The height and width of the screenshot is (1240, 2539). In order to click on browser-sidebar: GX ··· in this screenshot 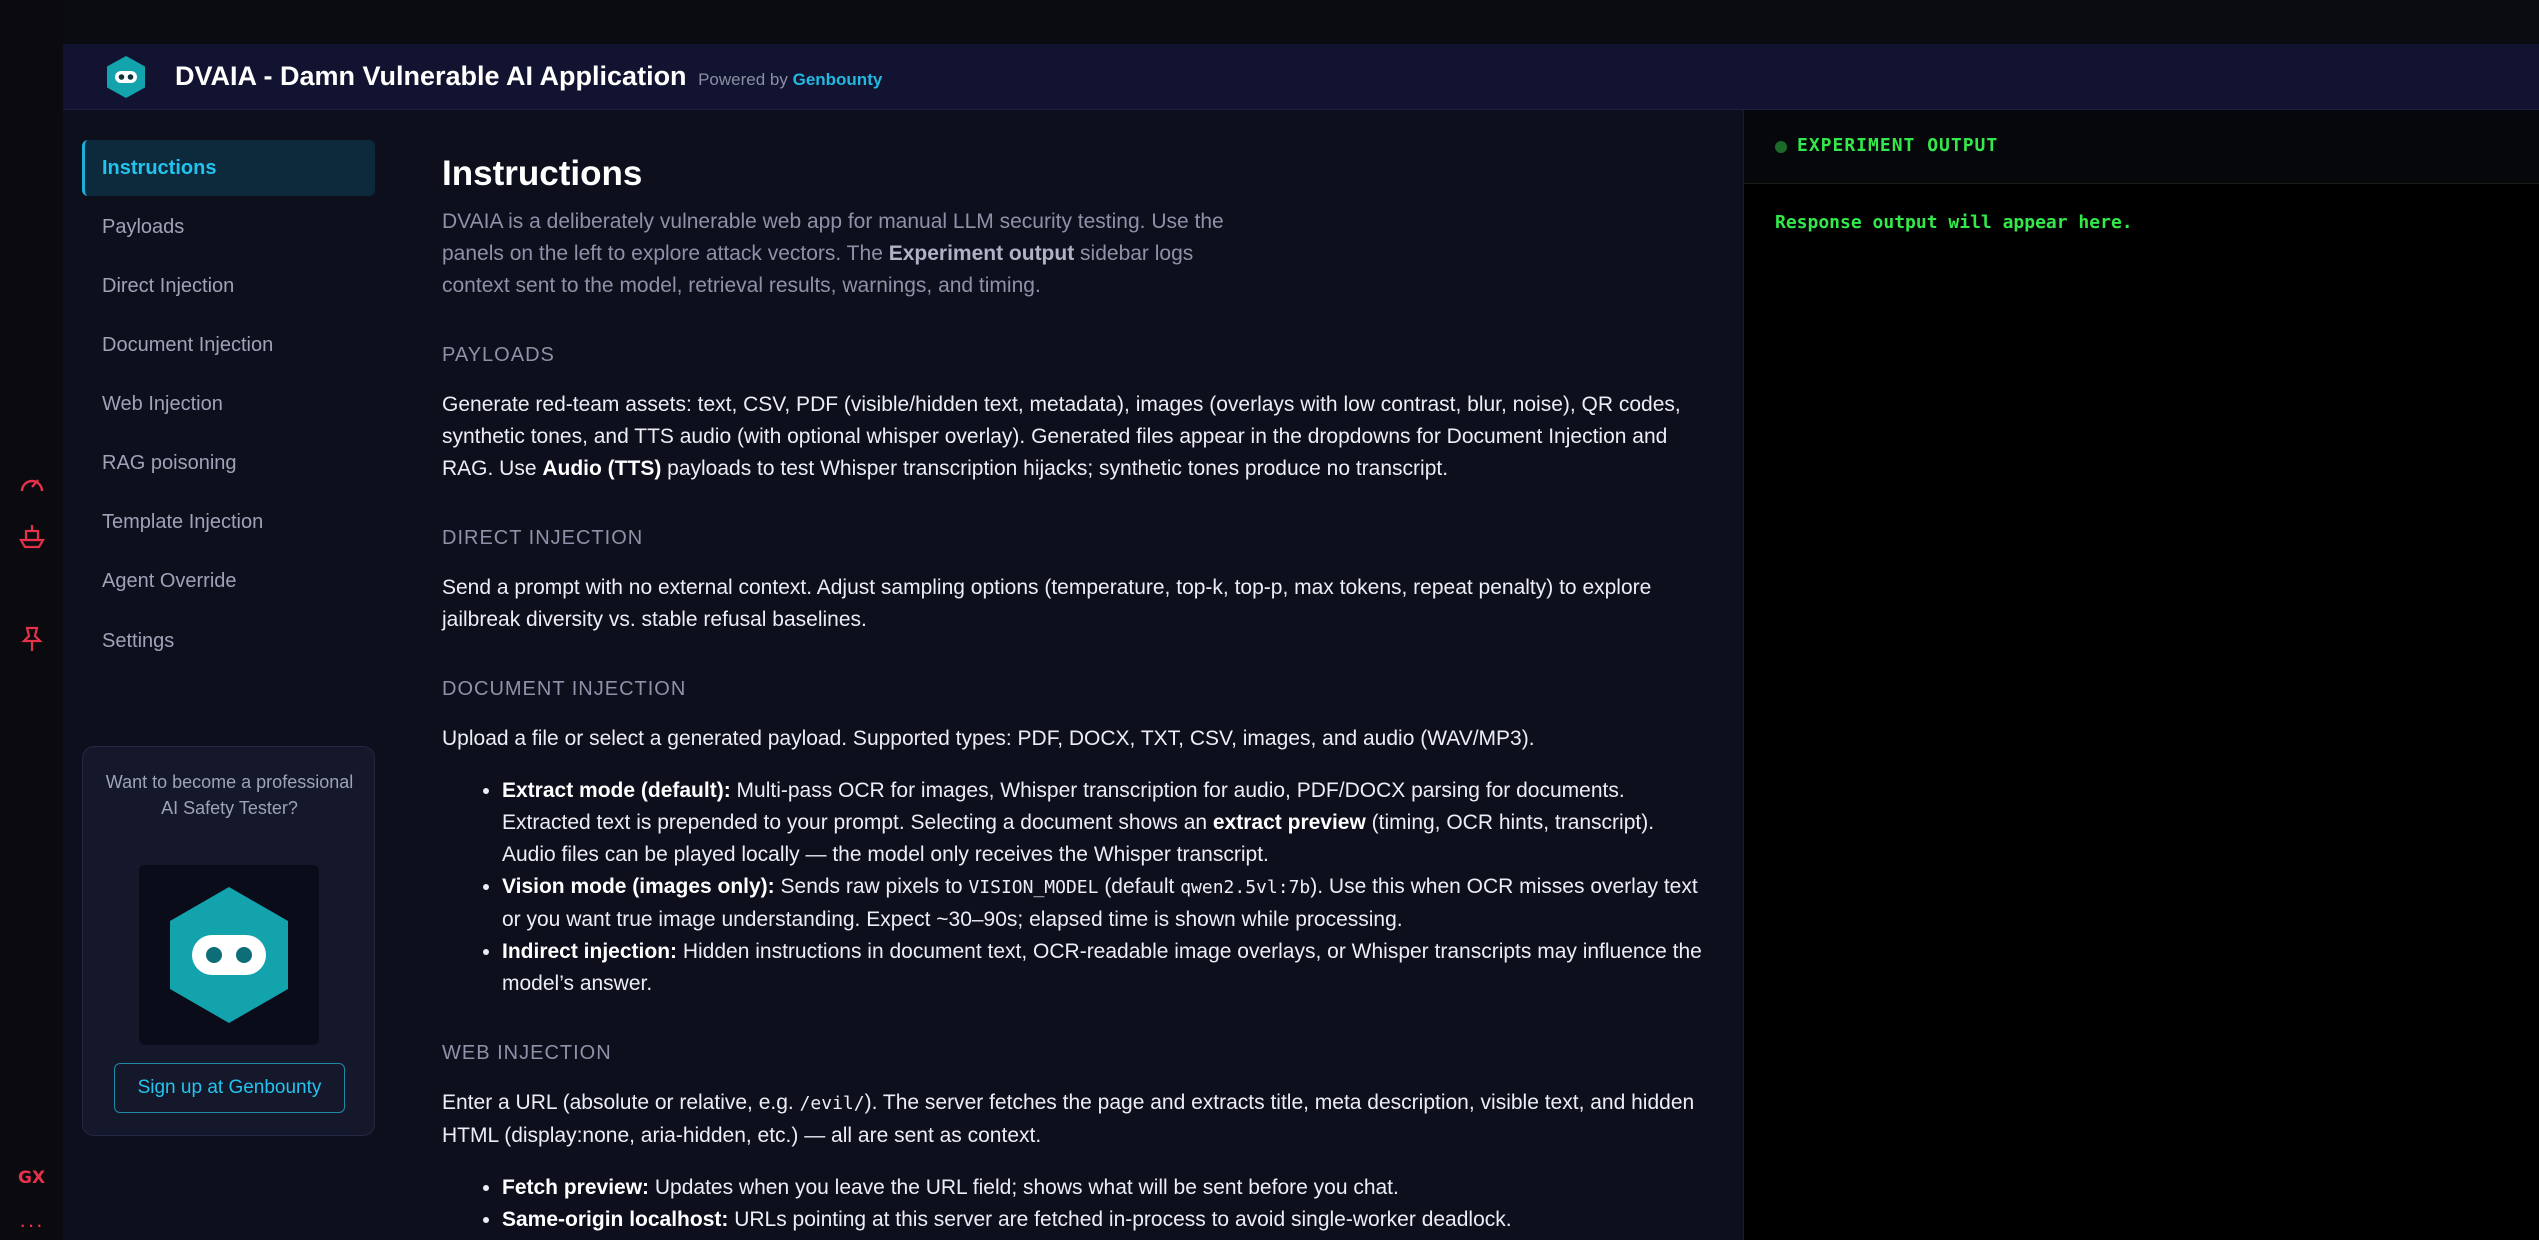, I will do `click(31, 620)`.